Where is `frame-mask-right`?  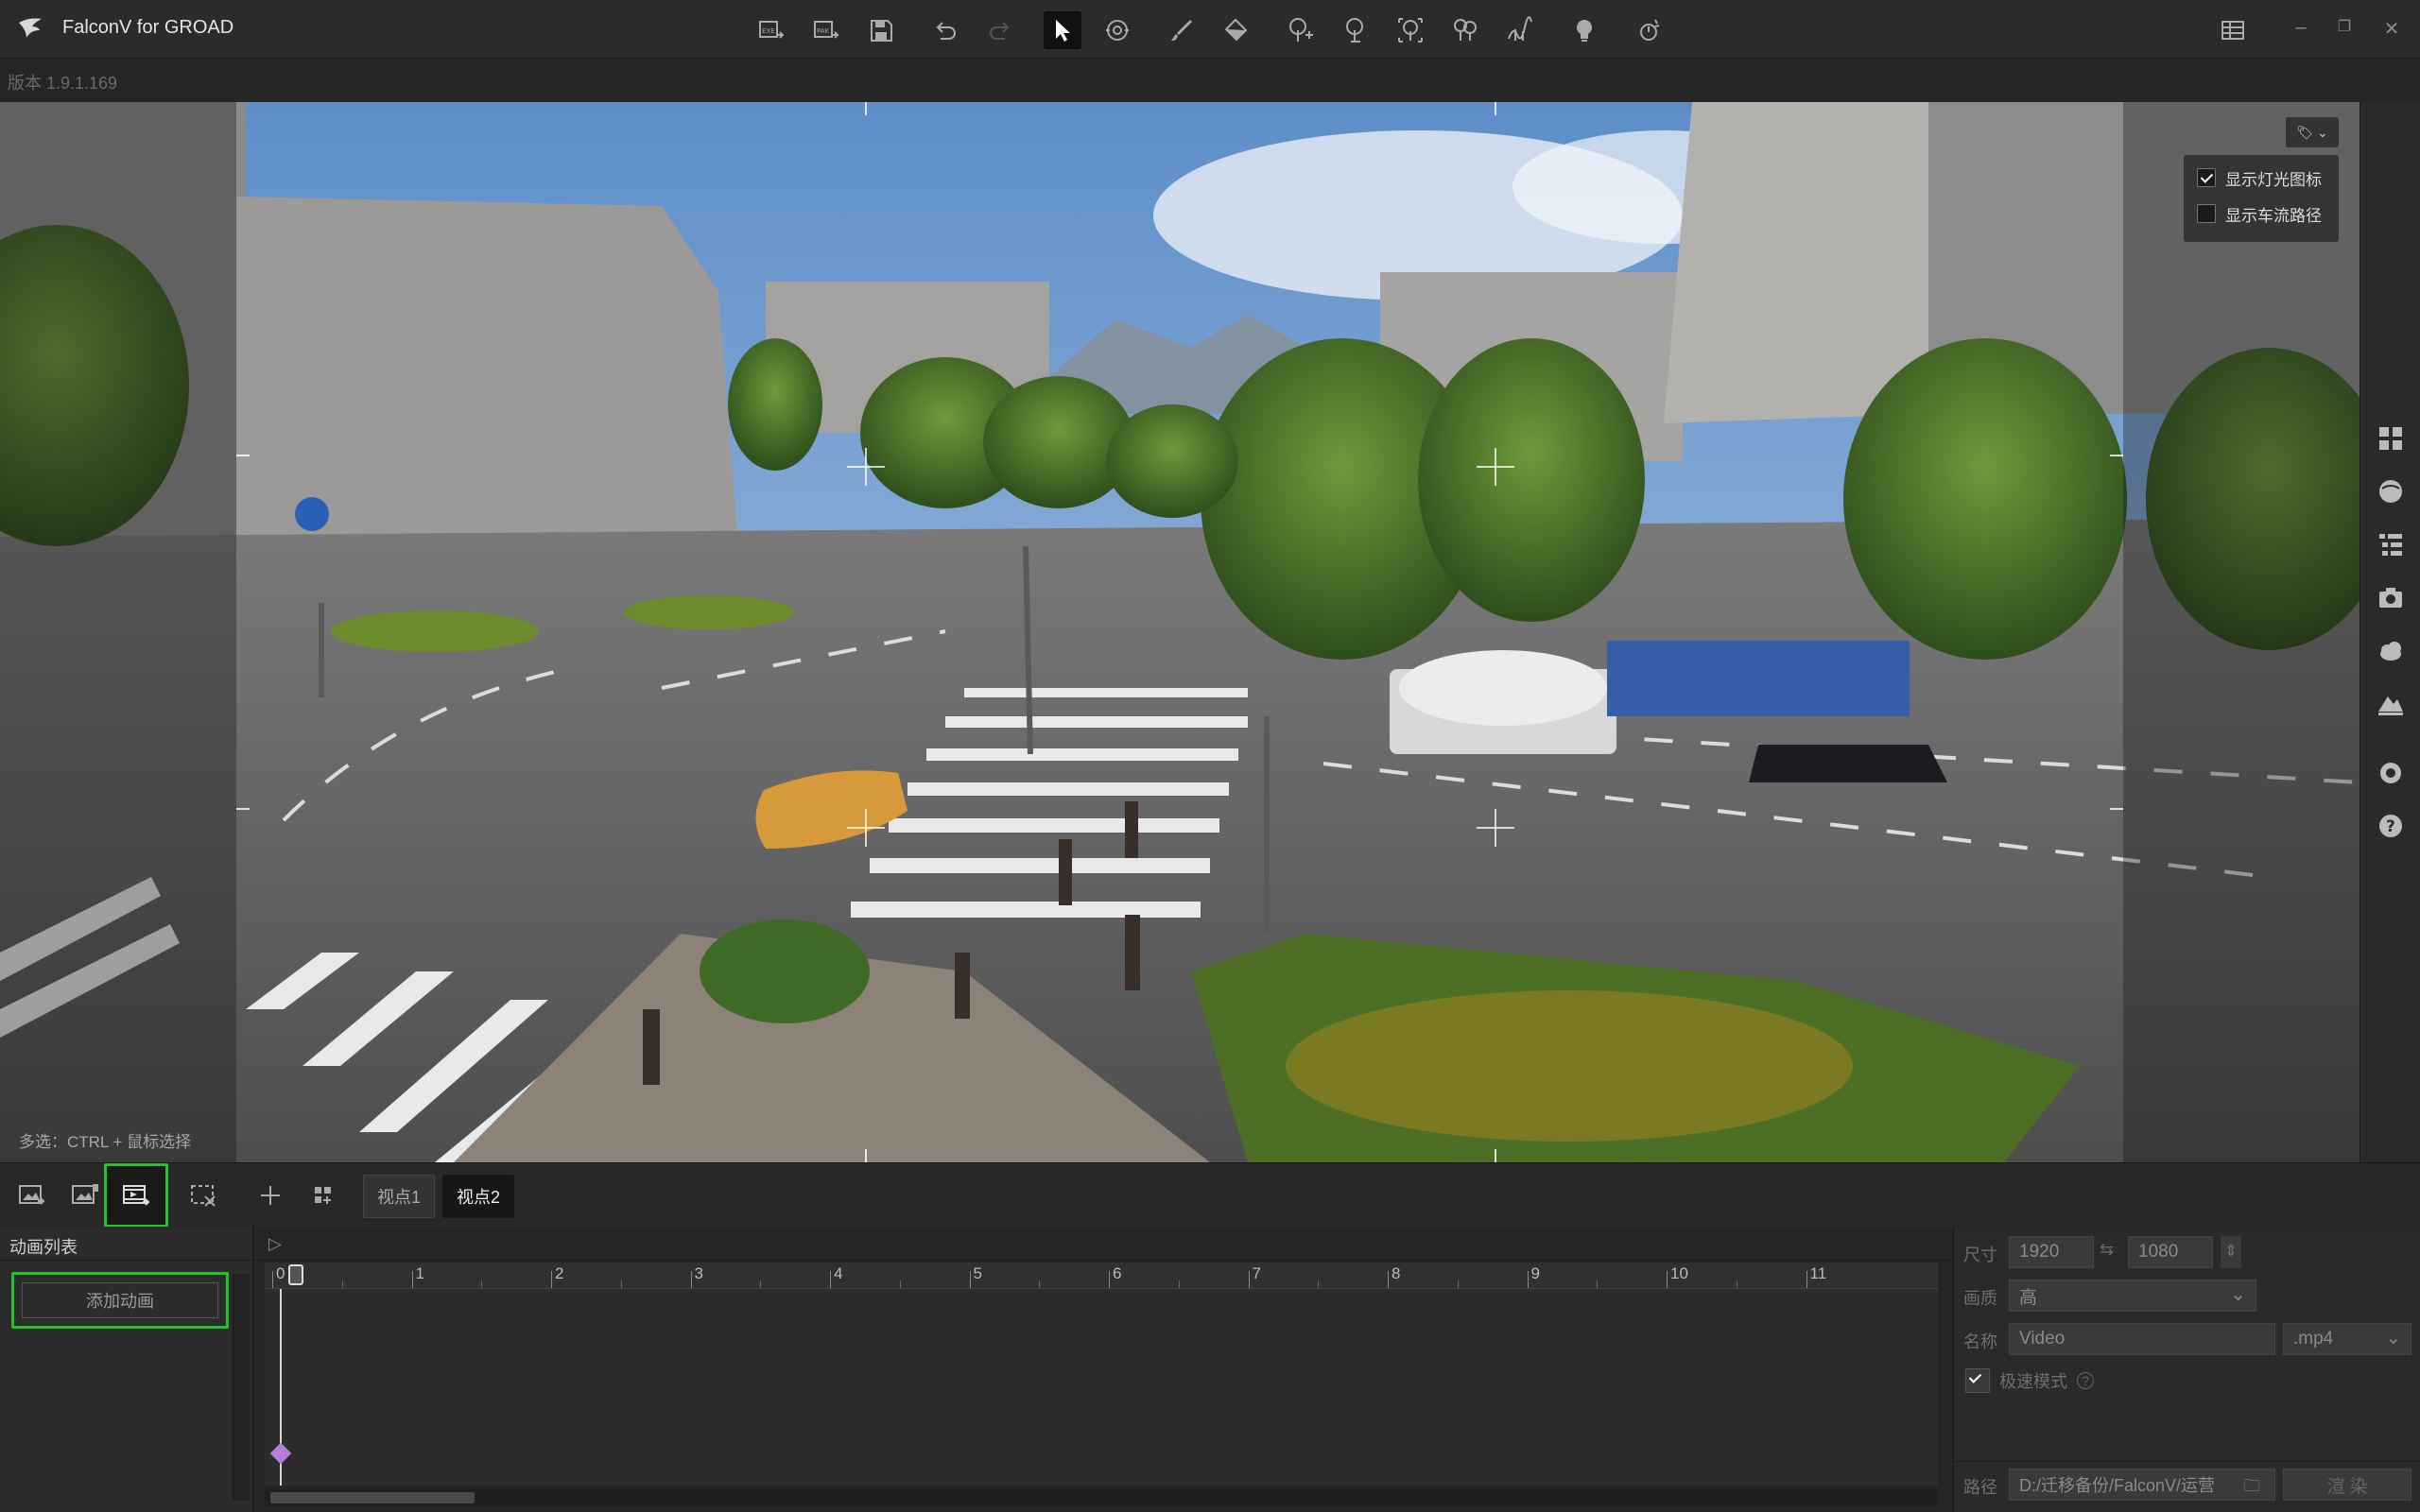 frame-mask-right is located at coordinates (2241, 632).